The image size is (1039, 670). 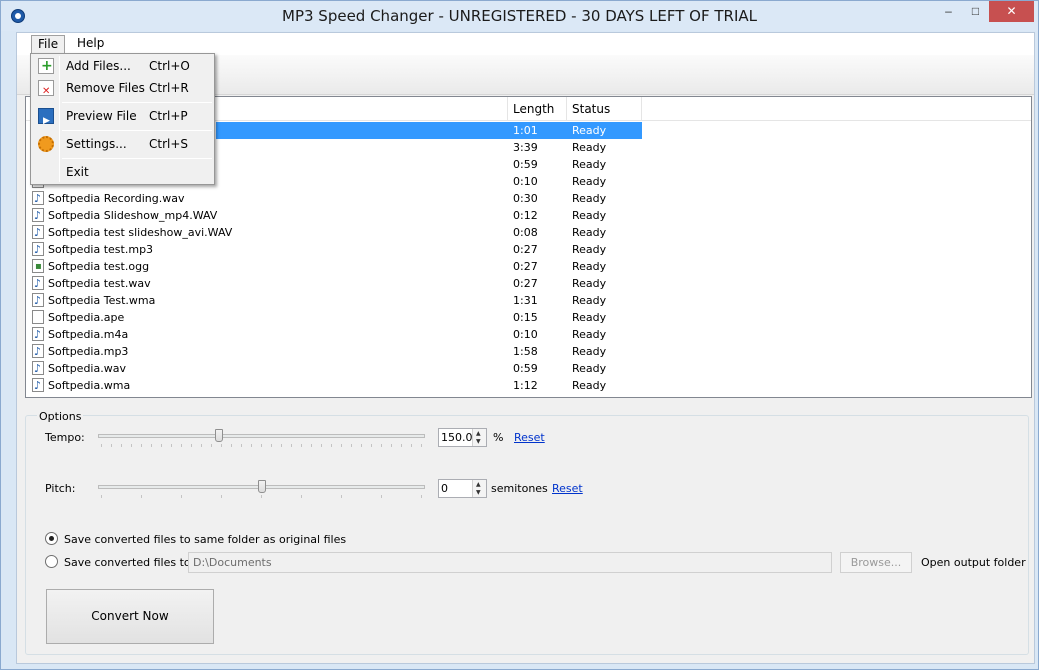 I want to click on menu-item-settings: Settings... Ctrl+S, so click(x=122, y=144).